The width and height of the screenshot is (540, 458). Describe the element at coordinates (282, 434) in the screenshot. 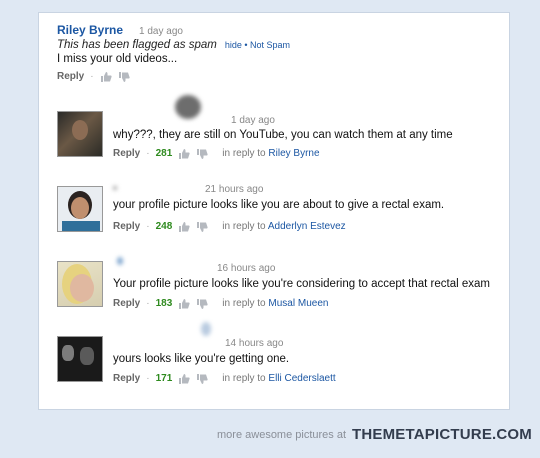

I see `footer-text: more awesome pictures at` at that location.